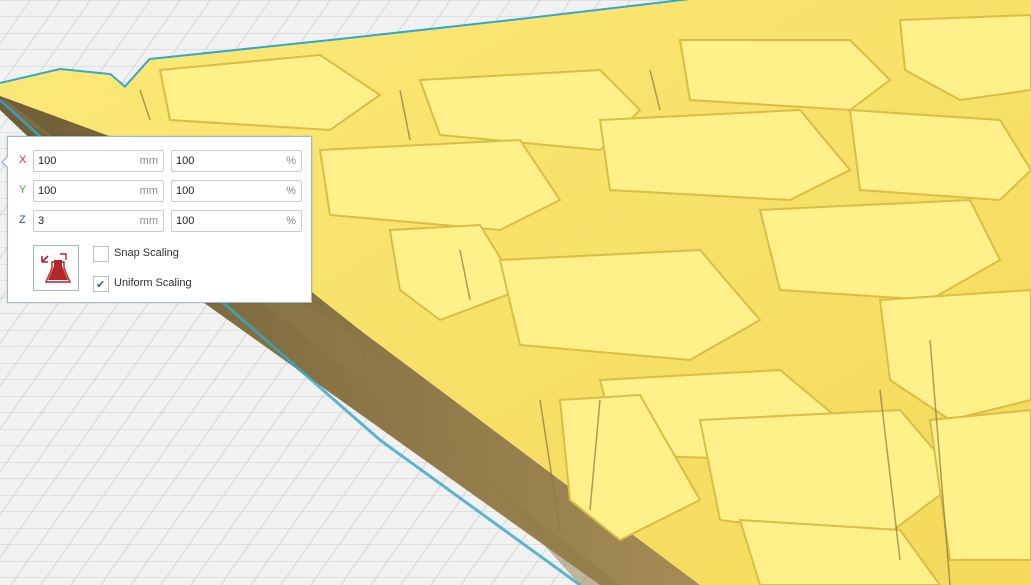  I want to click on y-percent-value: 100, so click(185, 191).